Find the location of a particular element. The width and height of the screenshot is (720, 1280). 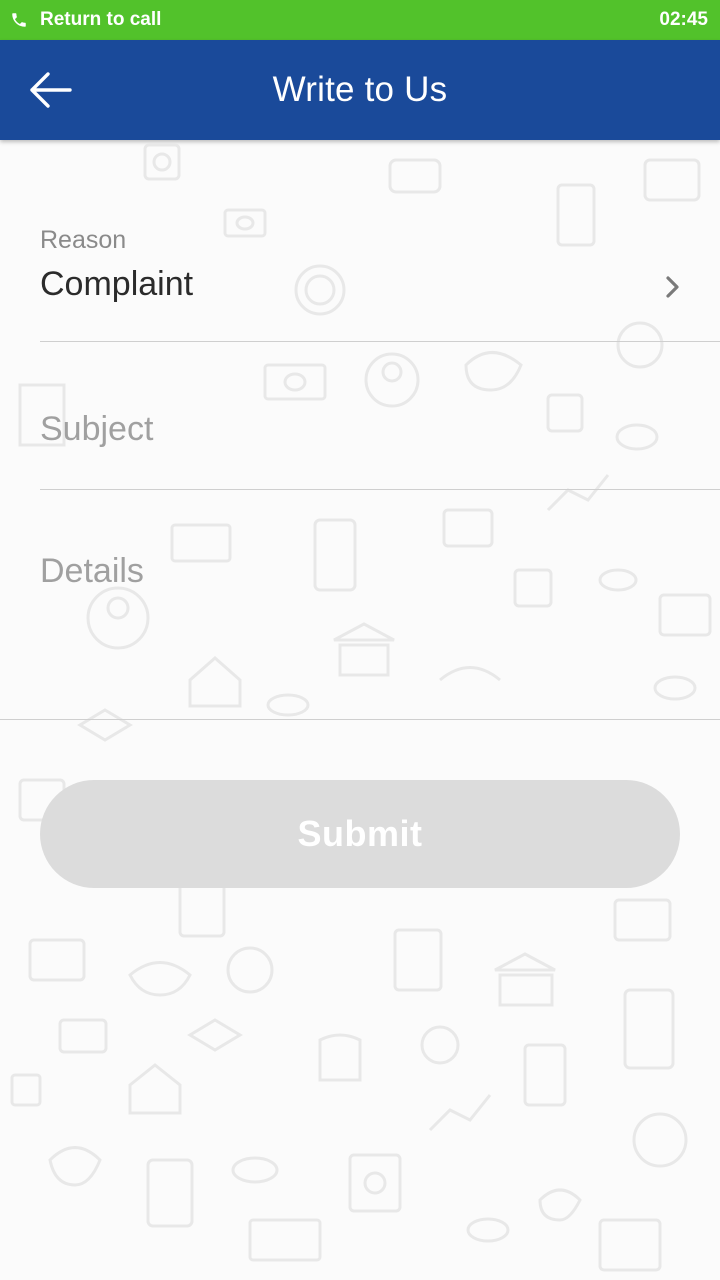

app-bar: Write to Us is located at coordinates (360, 90).